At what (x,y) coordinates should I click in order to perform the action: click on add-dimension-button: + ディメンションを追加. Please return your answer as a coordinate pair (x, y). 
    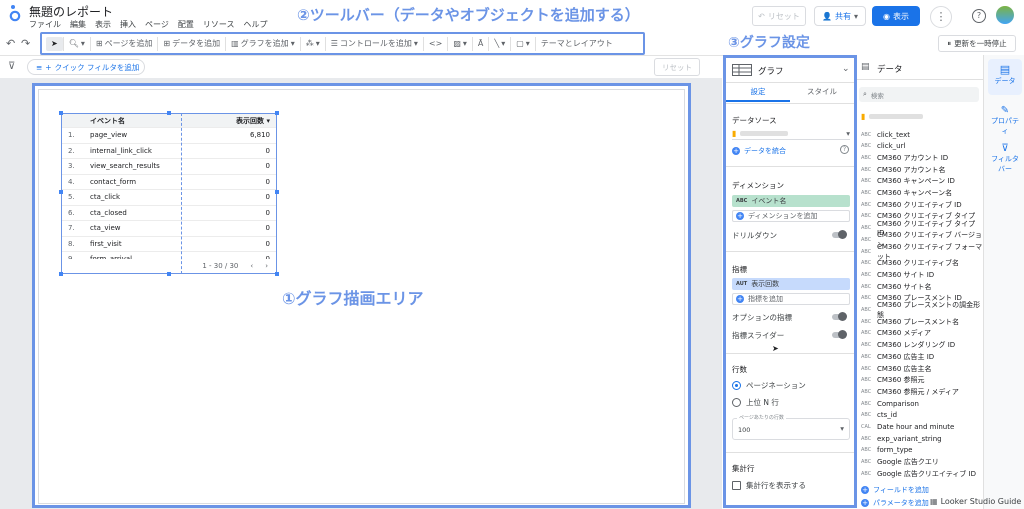
    Looking at the image, I should click on (791, 216).